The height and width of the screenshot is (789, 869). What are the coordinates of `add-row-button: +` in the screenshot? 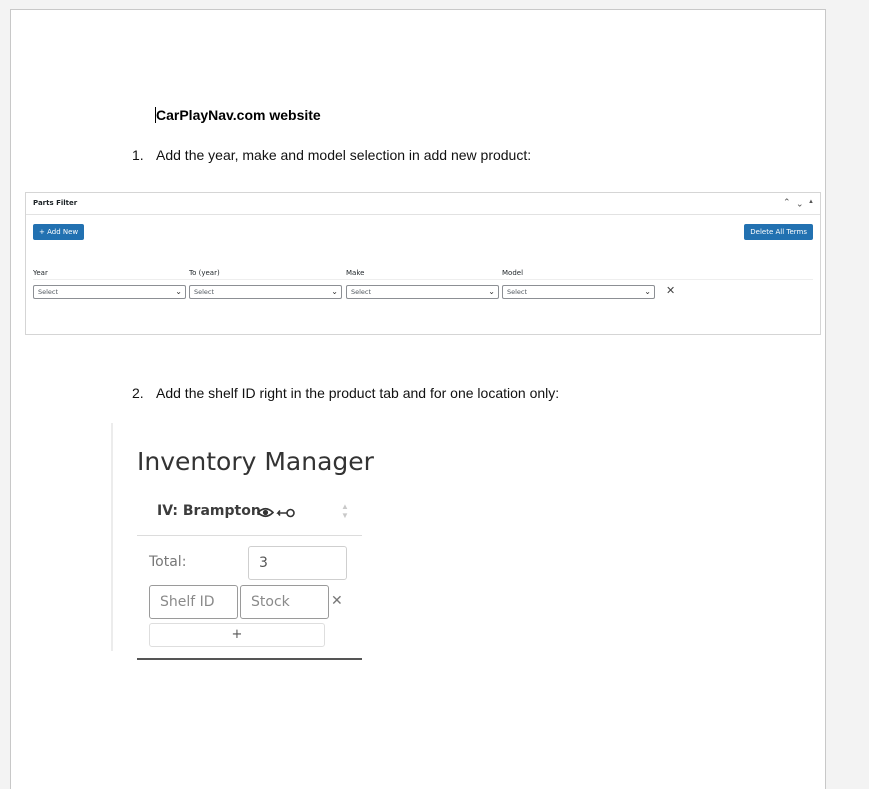 It's located at (237, 635).